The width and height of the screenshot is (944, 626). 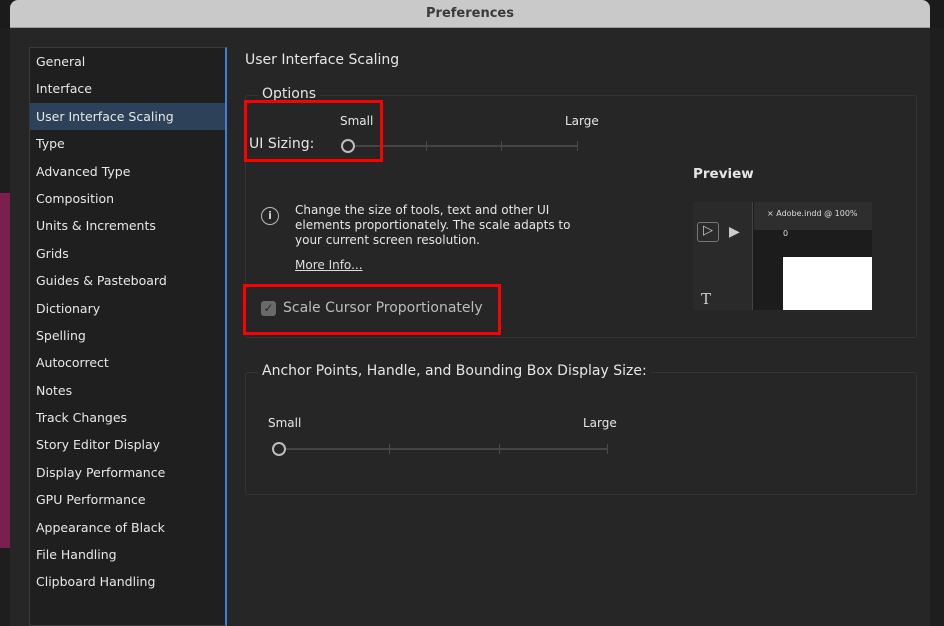 What do you see at coordinates (127, 198) in the screenshot?
I see `sidebar-item-composition: Composition` at bounding box center [127, 198].